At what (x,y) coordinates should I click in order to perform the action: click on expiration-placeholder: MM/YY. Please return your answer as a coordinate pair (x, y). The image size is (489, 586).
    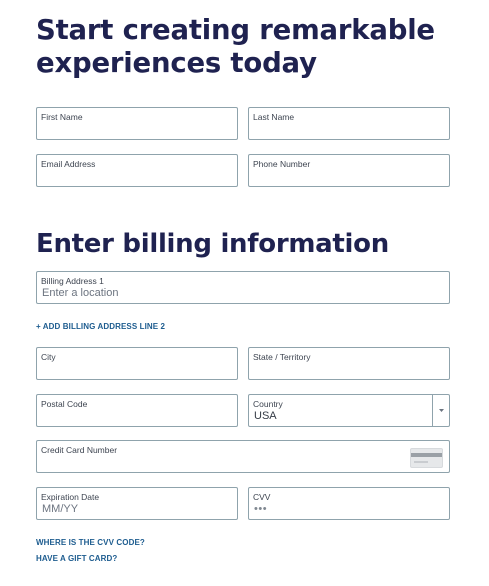
    Looking at the image, I should click on (60, 509).